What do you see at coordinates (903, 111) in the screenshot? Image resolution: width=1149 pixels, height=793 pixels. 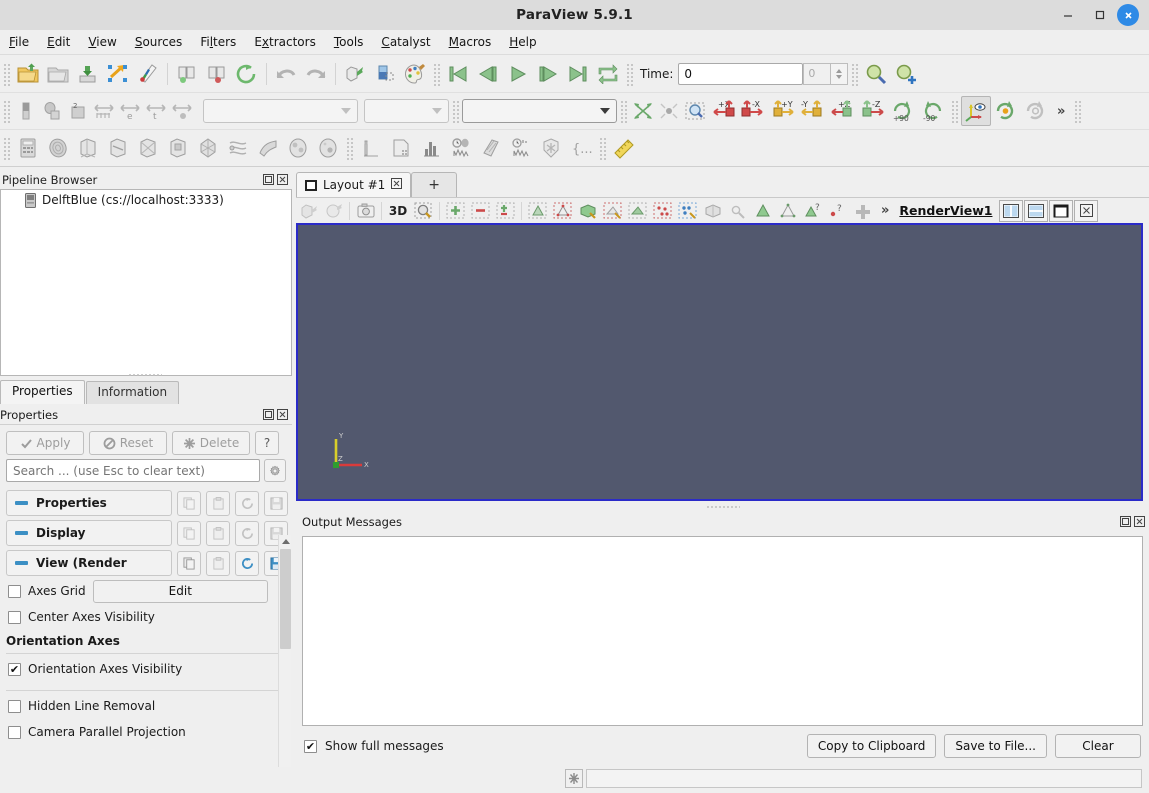 I see `rotate-plus-90-icon: +90` at bounding box center [903, 111].